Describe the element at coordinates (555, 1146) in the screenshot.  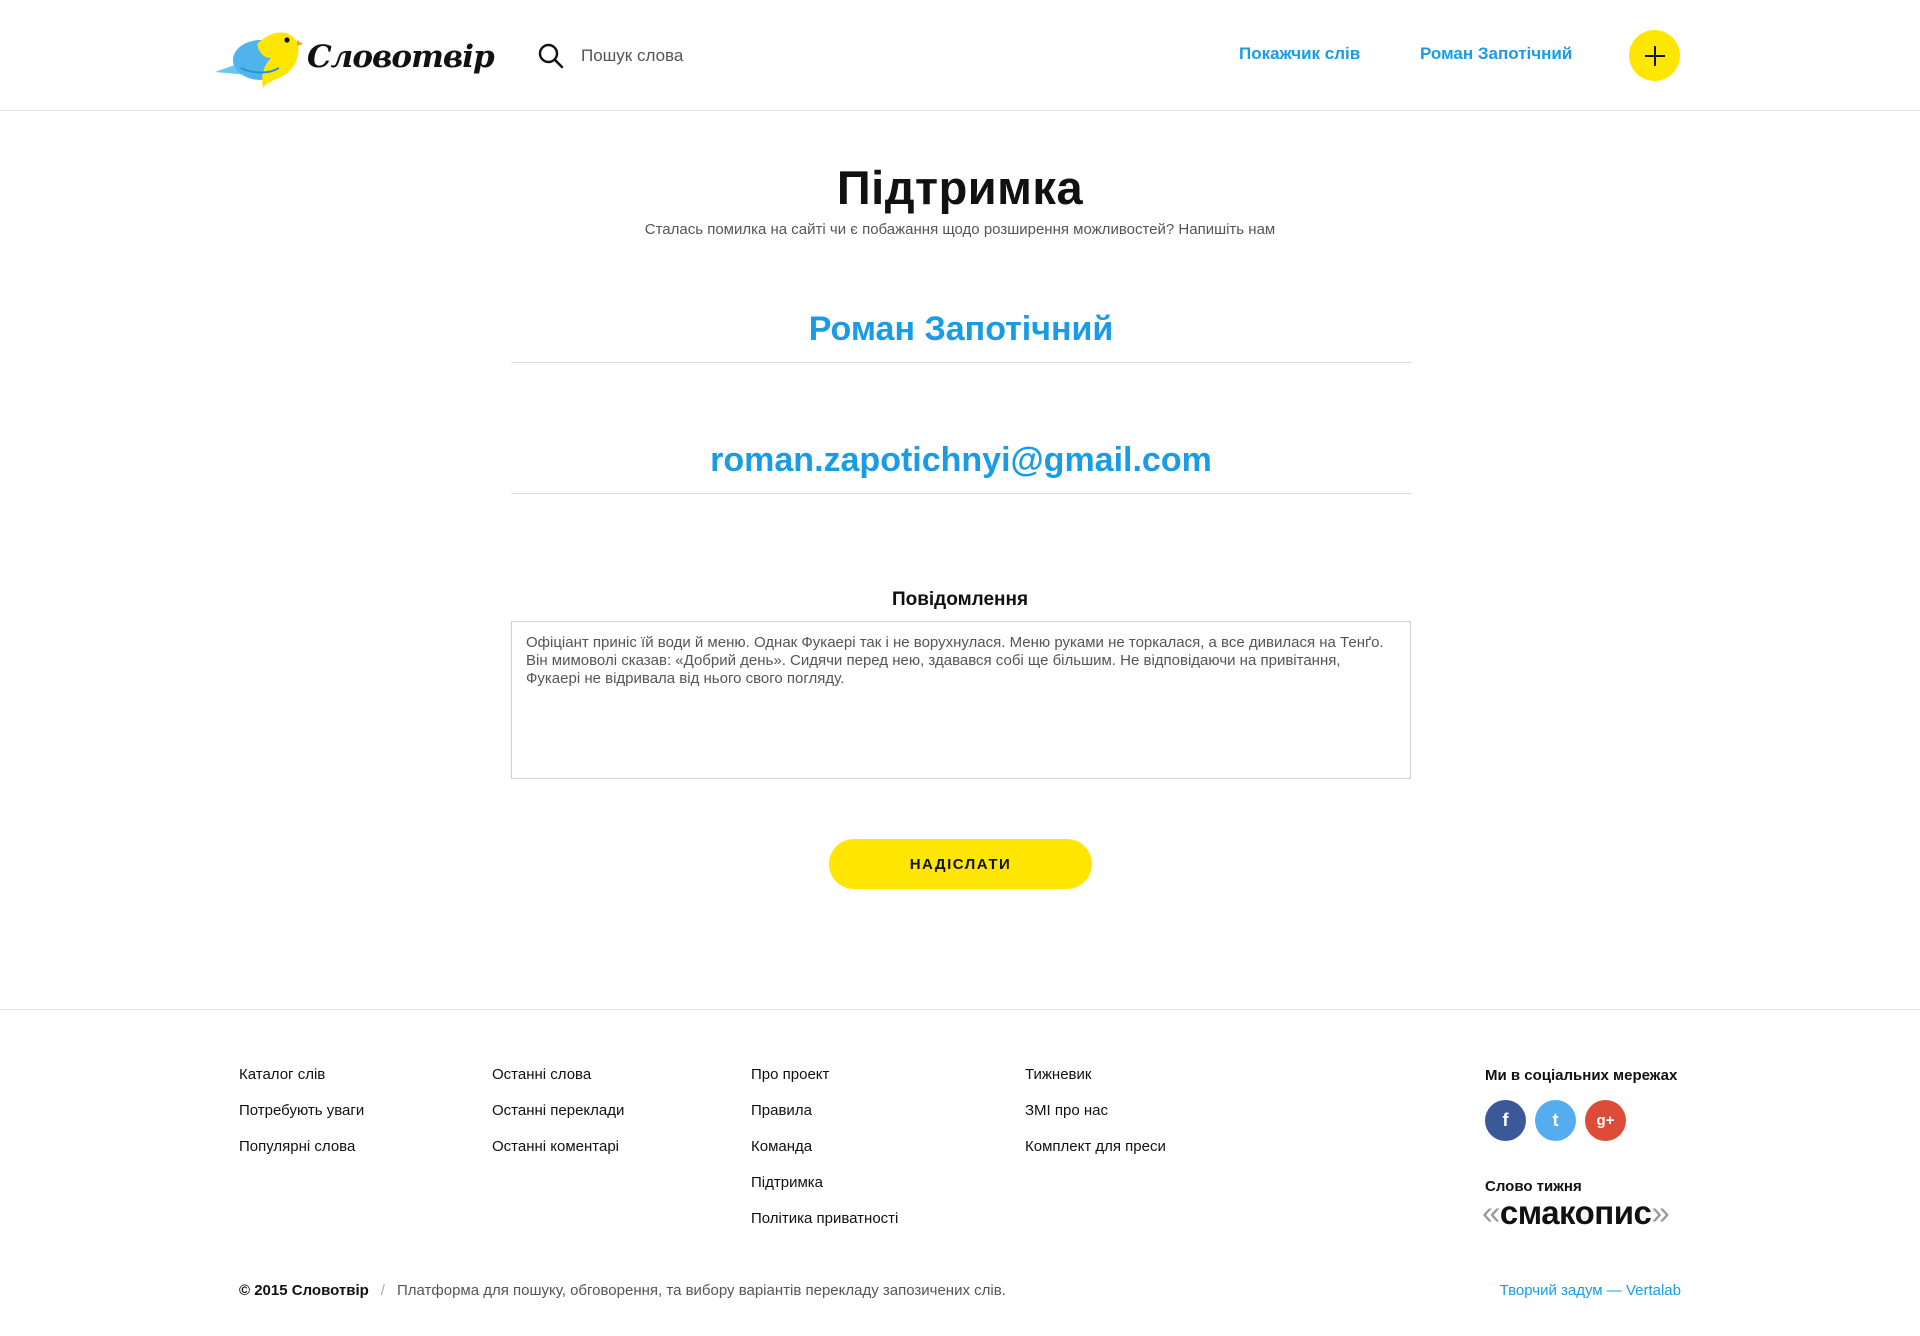
I see `footer-link: Останні коментарі` at that location.